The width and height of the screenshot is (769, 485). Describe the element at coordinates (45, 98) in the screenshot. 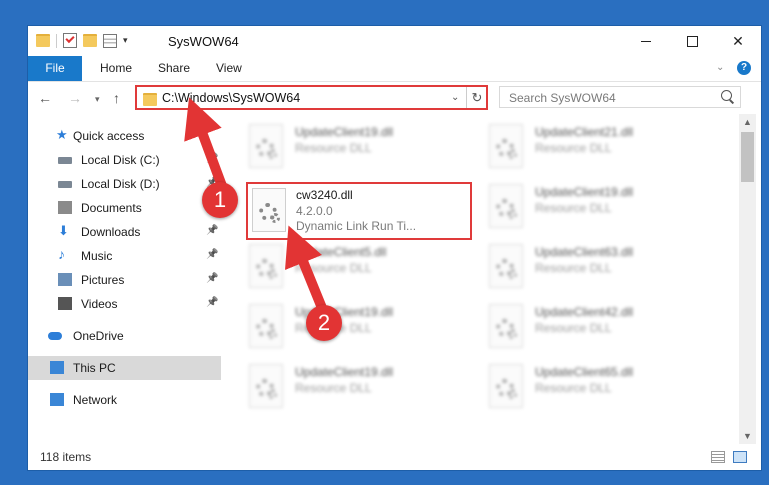

I see `back-arrow-icon: ←` at that location.